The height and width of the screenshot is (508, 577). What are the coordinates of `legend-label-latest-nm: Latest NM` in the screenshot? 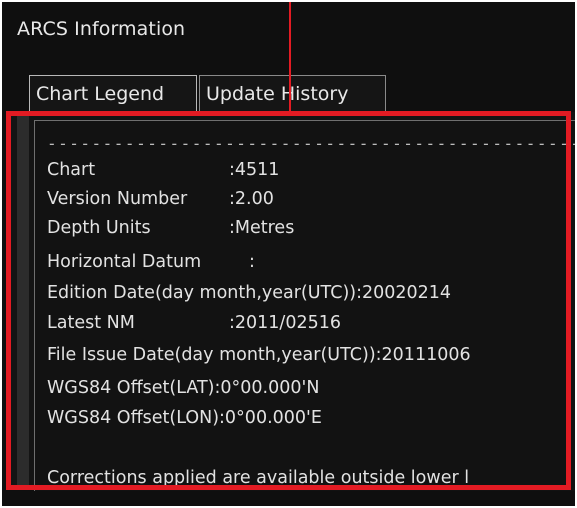 It's located at (91, 323).